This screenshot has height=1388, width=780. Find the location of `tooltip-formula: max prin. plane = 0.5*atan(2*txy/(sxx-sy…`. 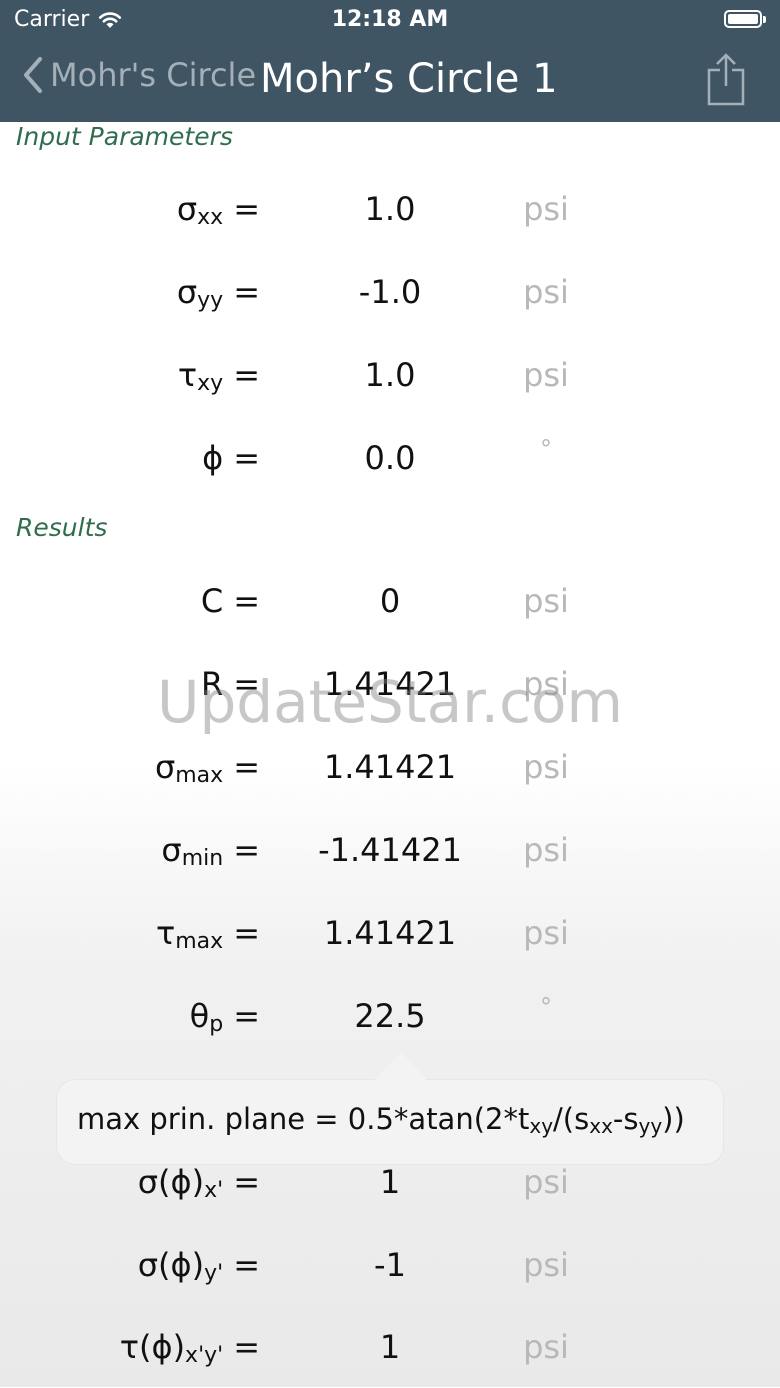

tooltip-formula: max prin. plane = 0.5*atan(2*txy/(sxx-sy… is located at coordinates (381, 1120).